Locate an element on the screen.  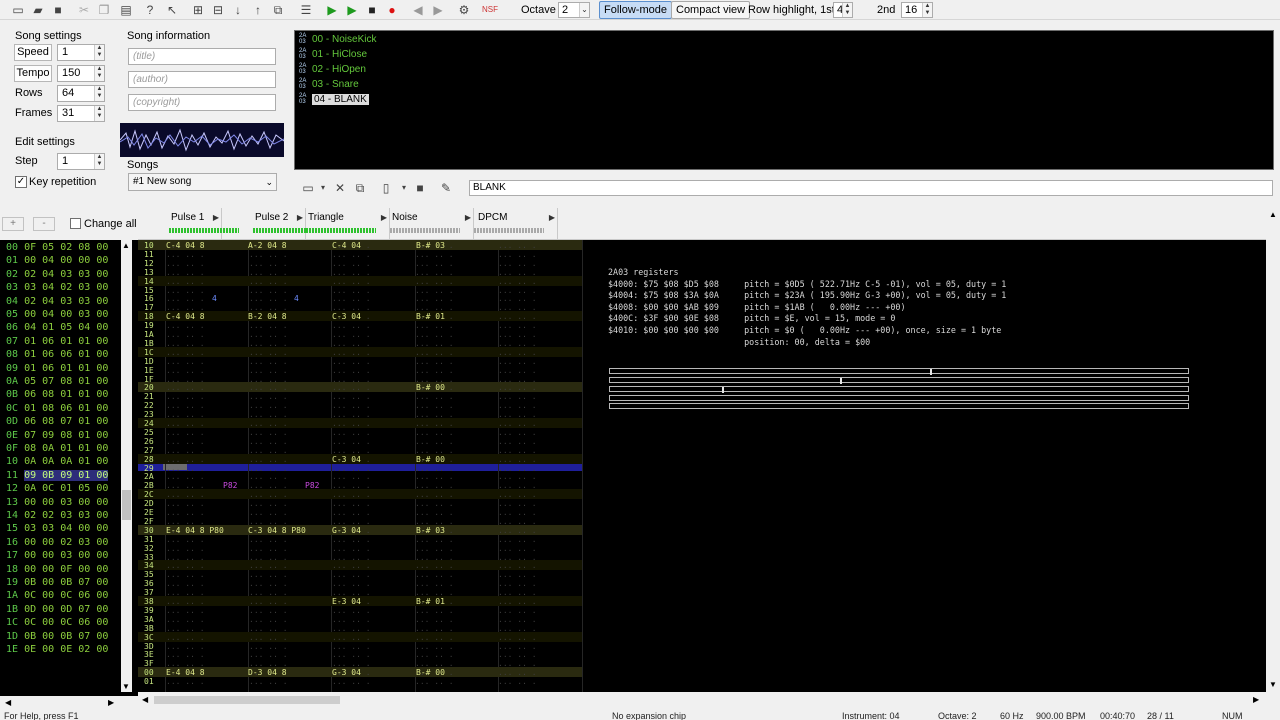
instrument-item: 2A 03 03 - Snare is located at coordinates (329, 85).